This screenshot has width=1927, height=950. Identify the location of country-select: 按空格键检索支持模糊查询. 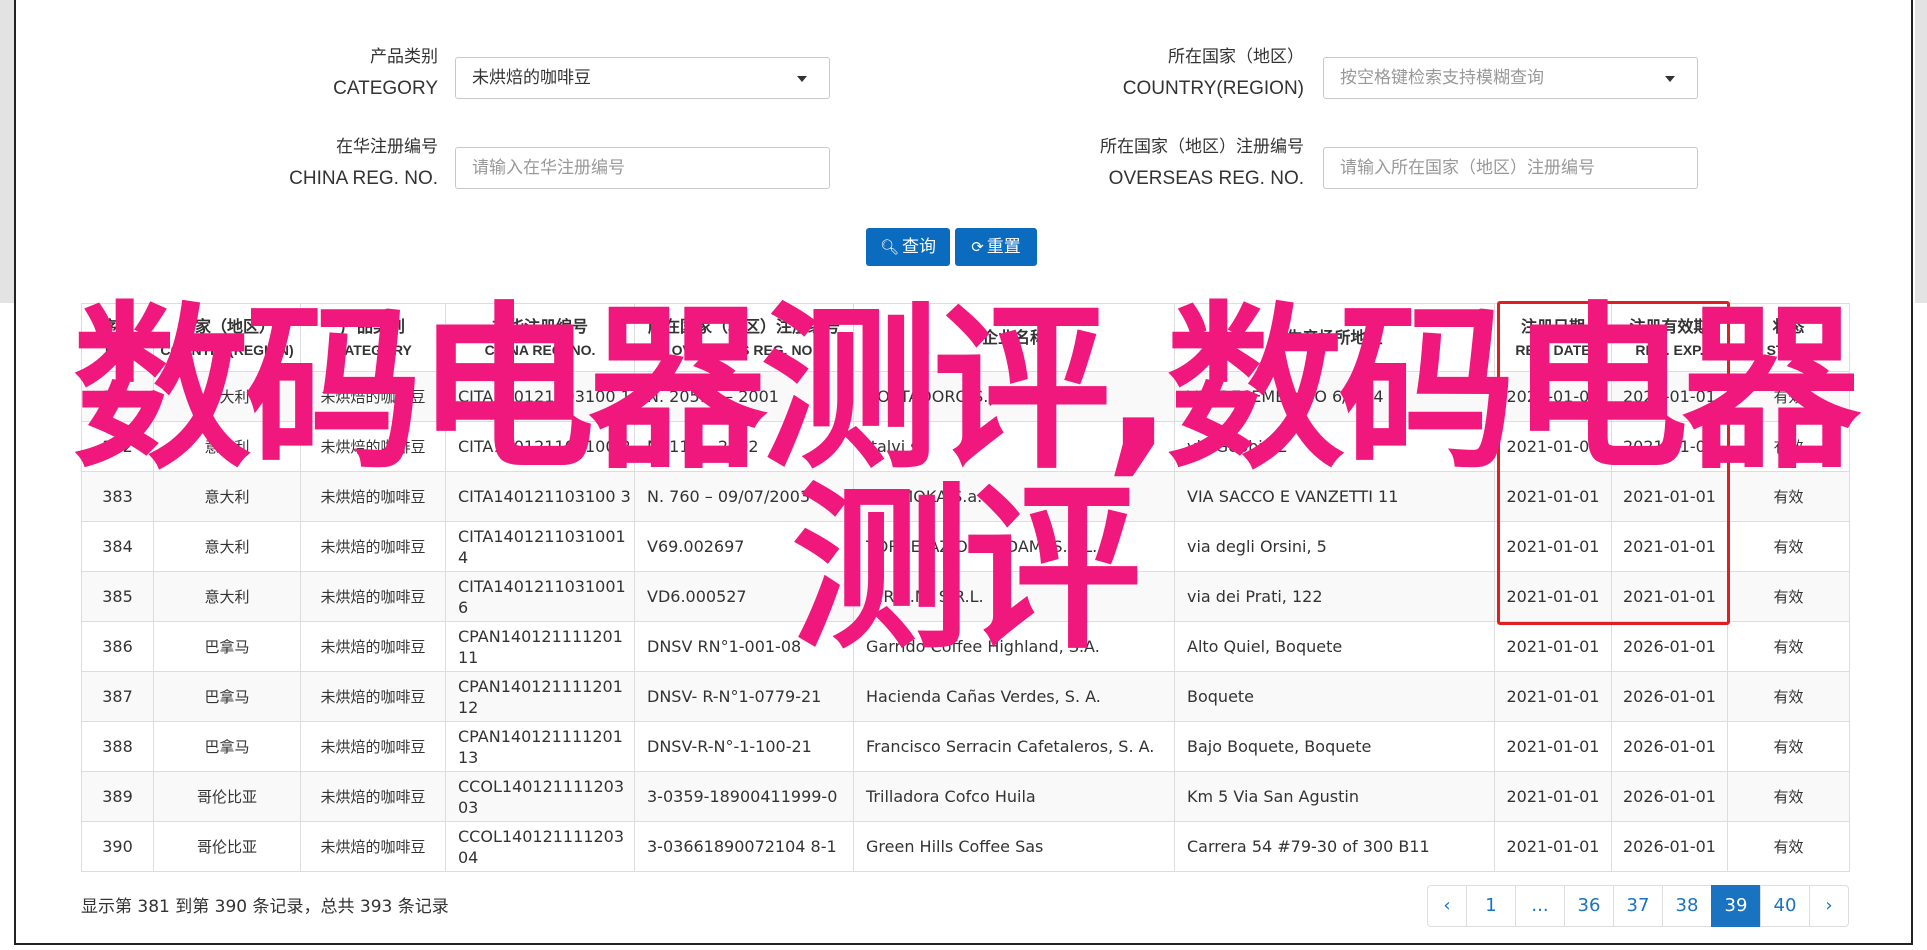
(1510, 78).